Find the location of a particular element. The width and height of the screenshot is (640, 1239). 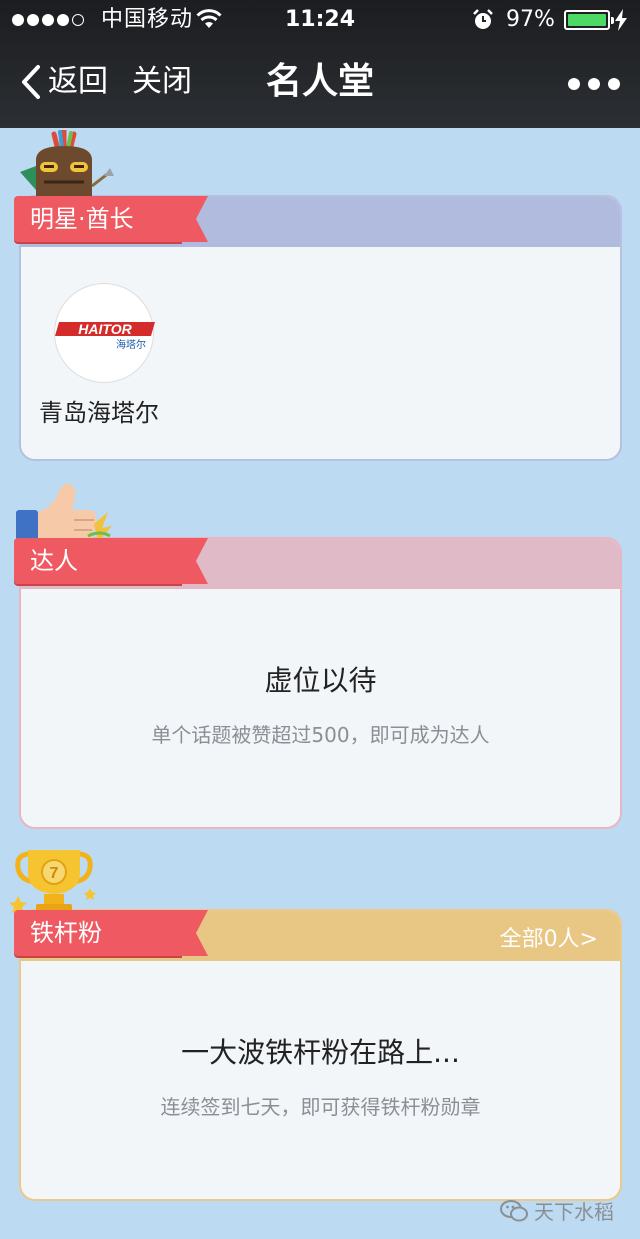

watermark: 天下水稻 is located at coordinates (557, 1210).